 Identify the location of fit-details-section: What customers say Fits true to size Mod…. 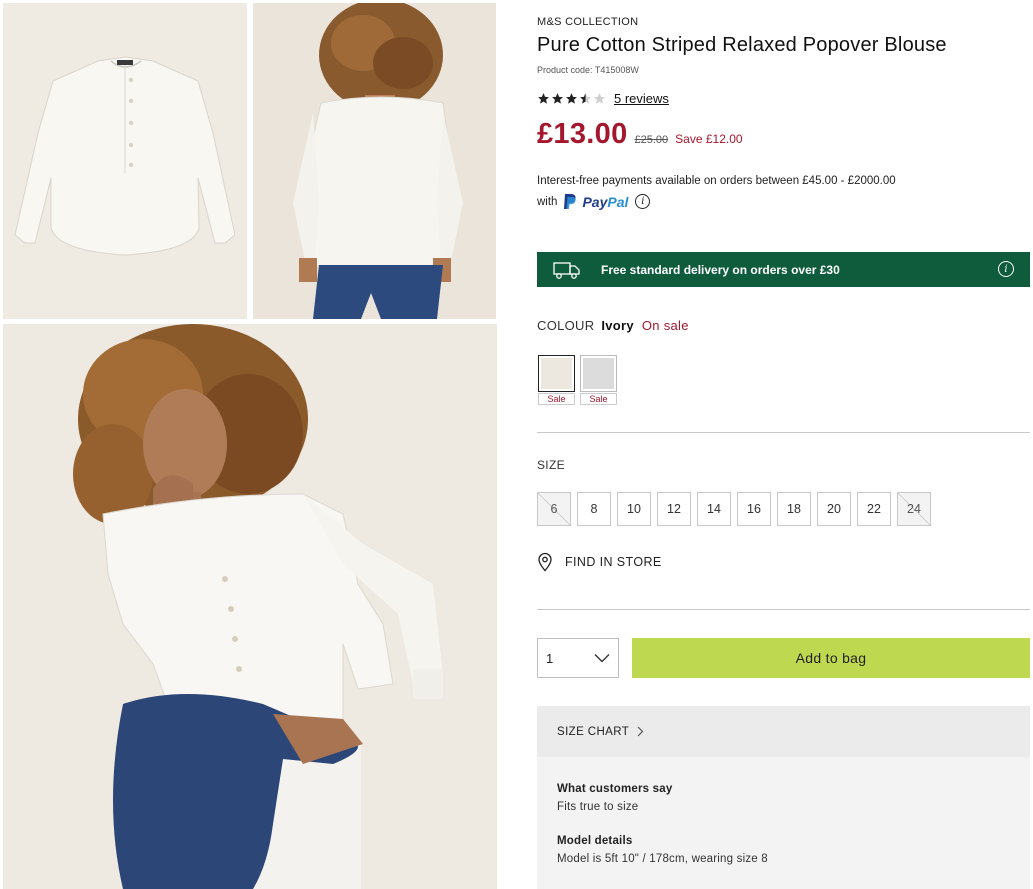
(783, 823).